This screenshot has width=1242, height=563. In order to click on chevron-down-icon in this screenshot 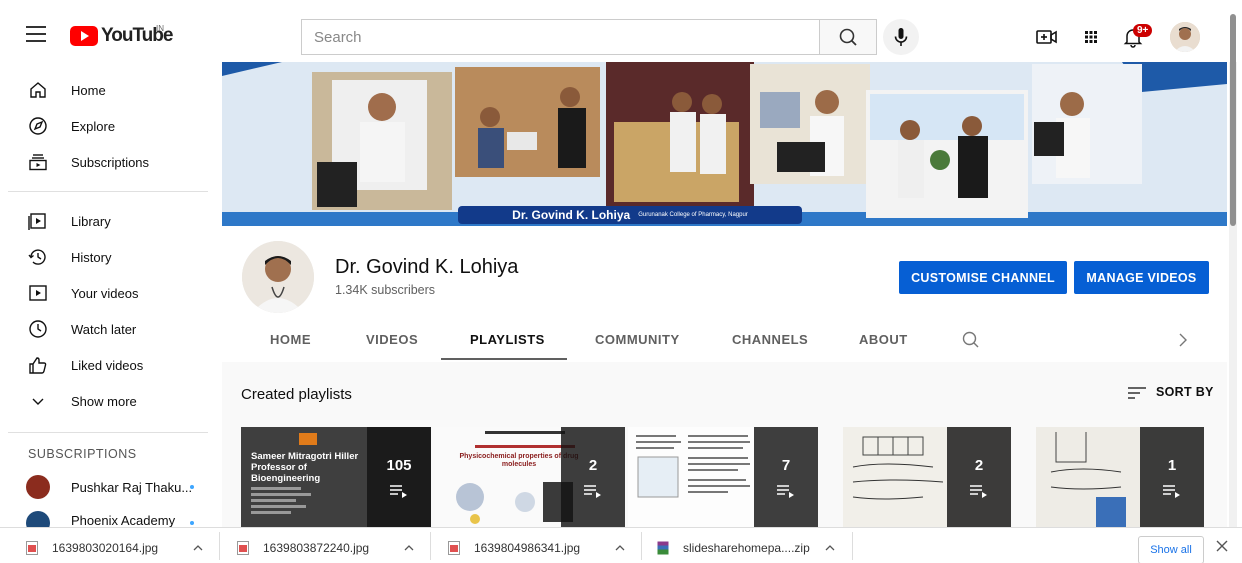, I will do `click(38, 401)`.